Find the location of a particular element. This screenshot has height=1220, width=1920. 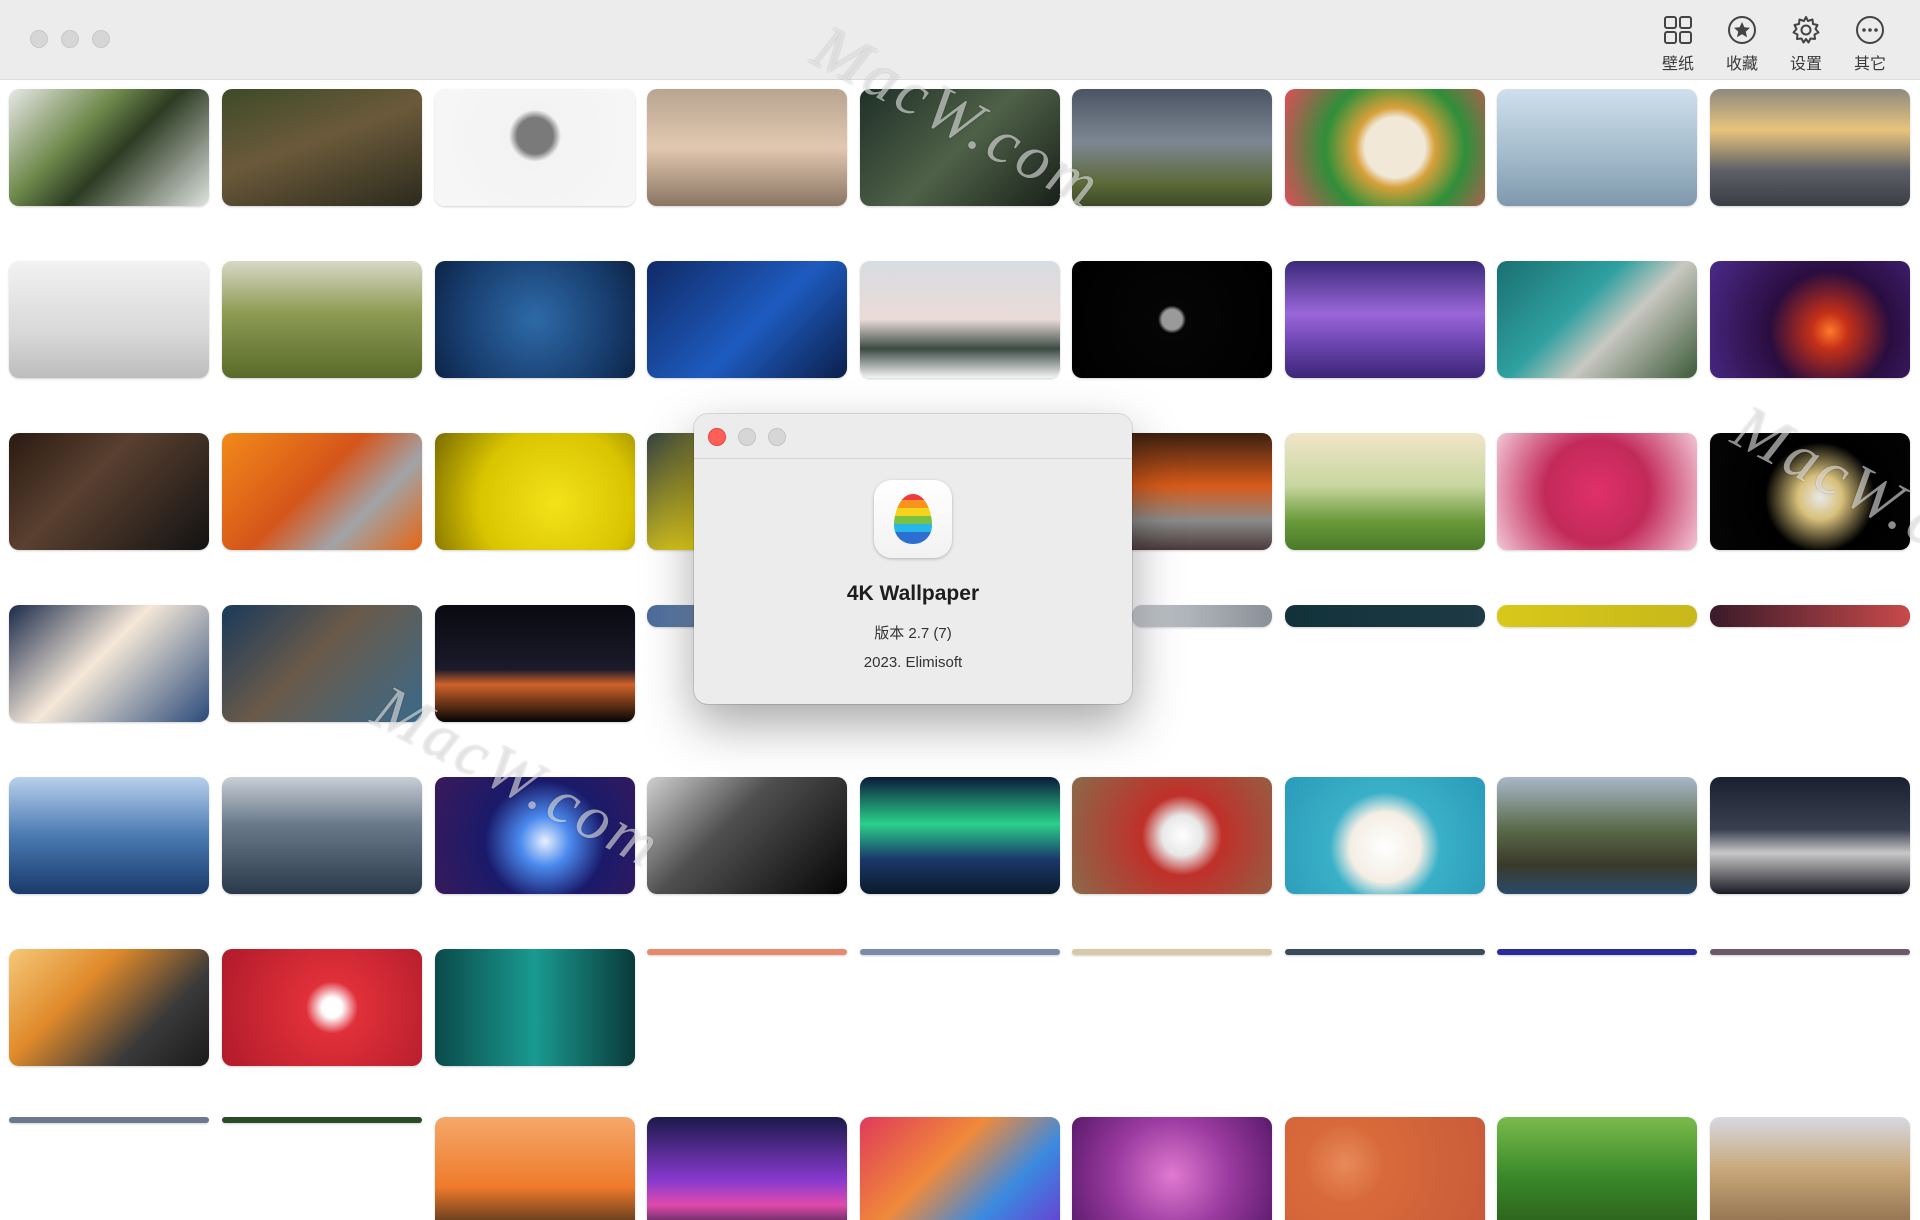

toolbar-favorites-button: 收藏 is located at coordinates (1742, 44).